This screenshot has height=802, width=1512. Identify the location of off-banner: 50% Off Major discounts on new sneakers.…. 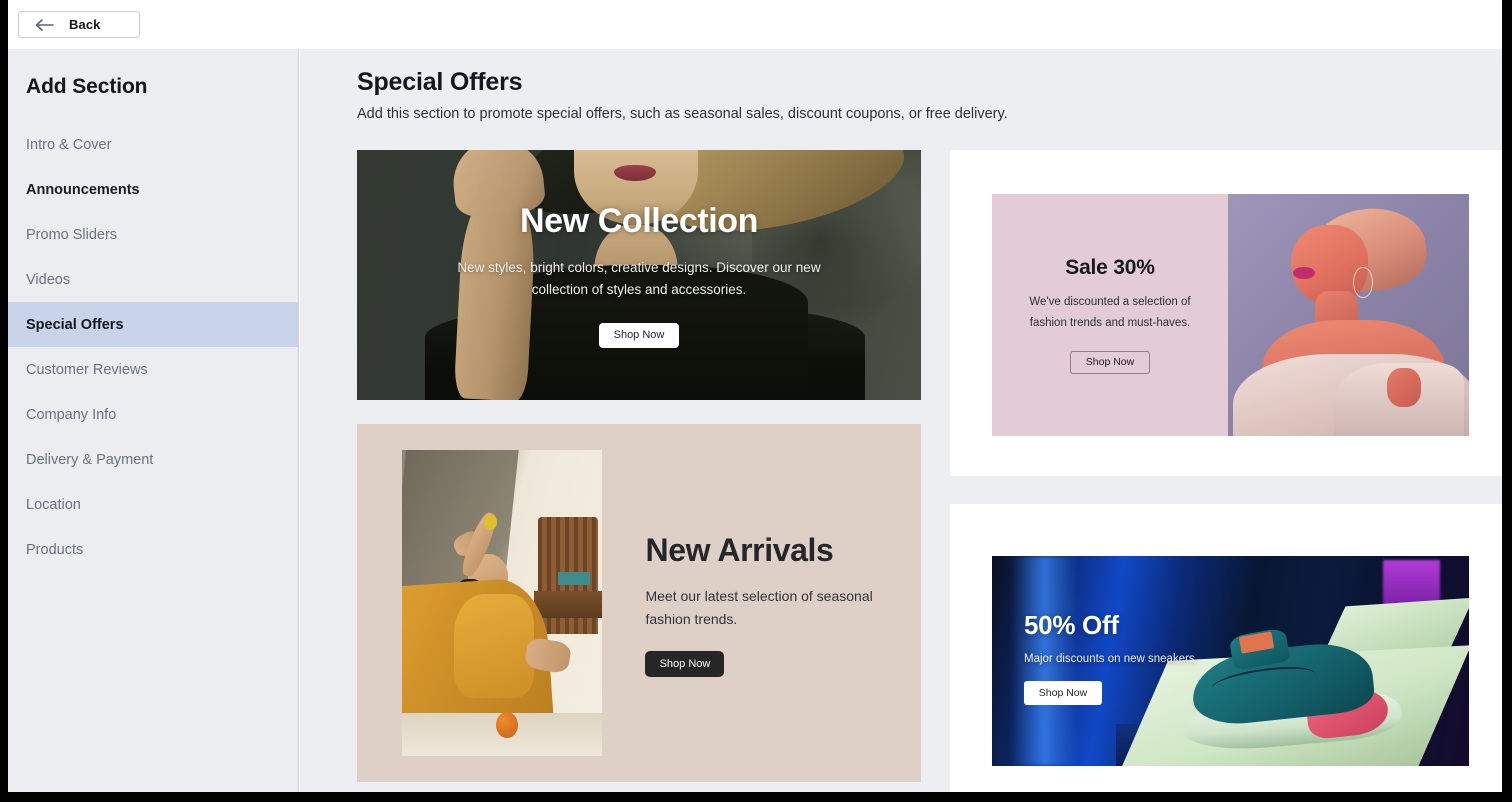
(1230, 661).